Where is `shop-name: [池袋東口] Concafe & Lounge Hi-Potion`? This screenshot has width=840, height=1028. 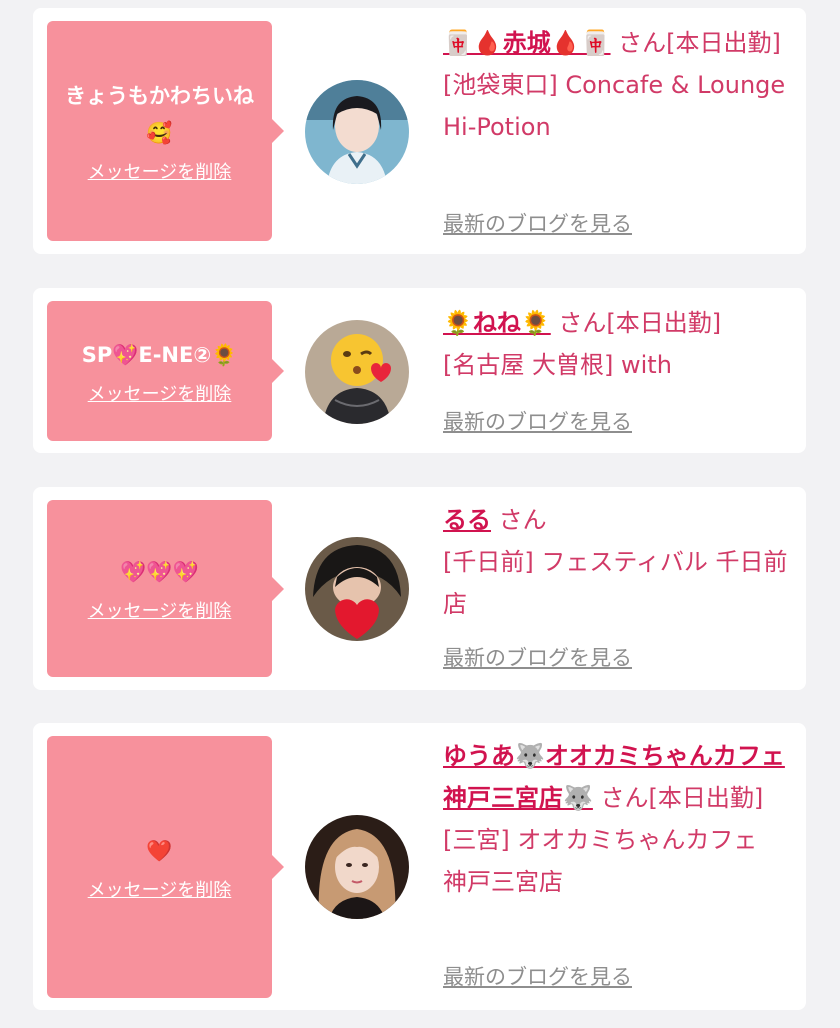
shop-name: [池袋東口] Concafe & Lounge Hi-Potion is located at coordinates (614, 106).